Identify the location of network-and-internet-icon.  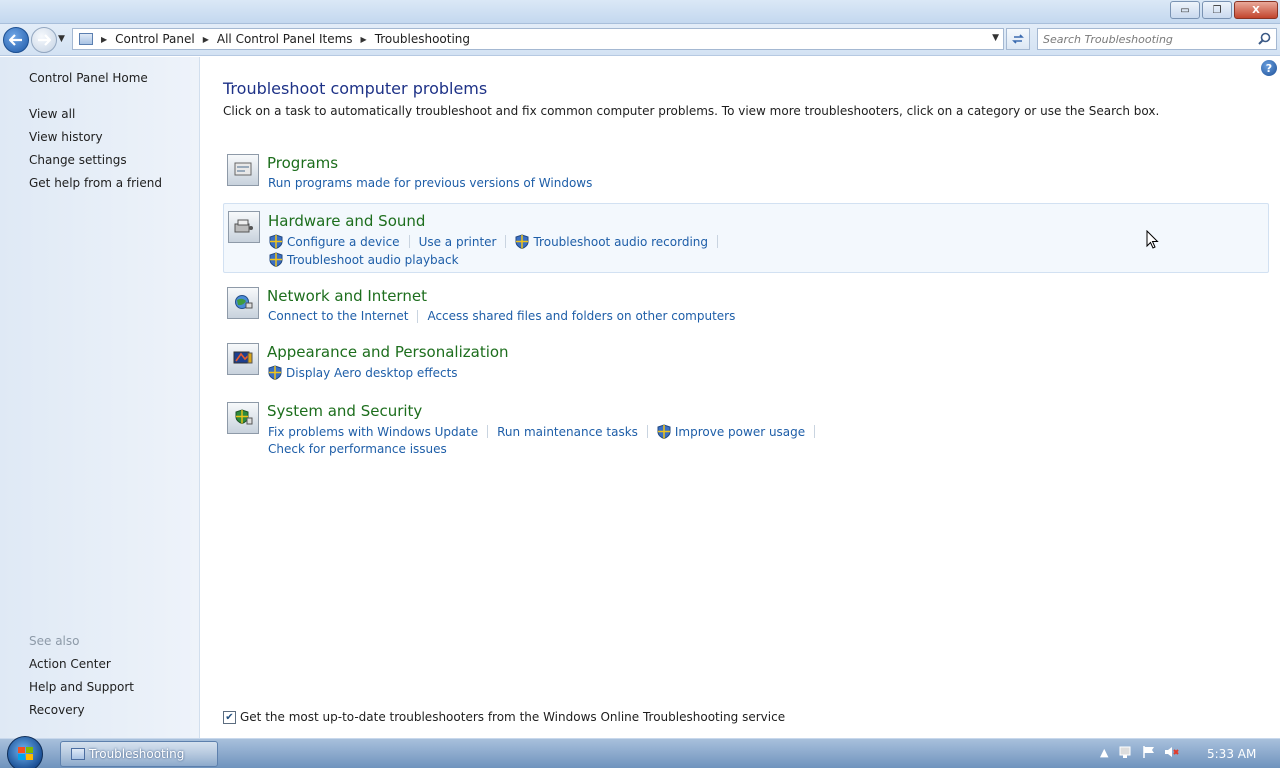
(243, 303).